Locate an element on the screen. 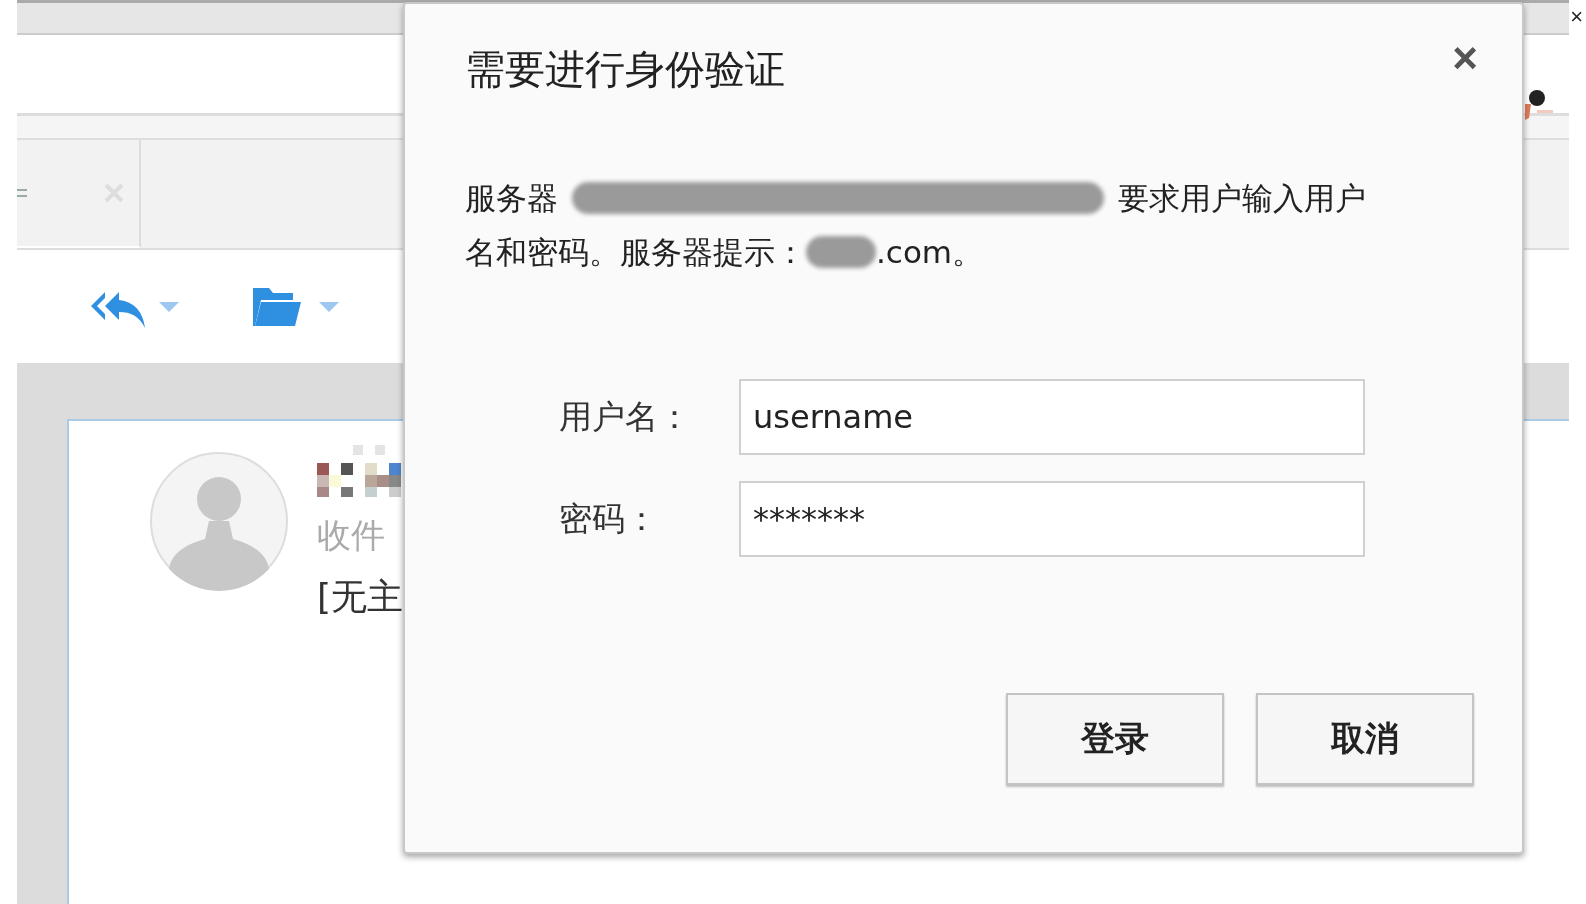 Image resolution: width=1586 pixels, height=904 pixels. input-field: username is located at coordinates (1052, 417).